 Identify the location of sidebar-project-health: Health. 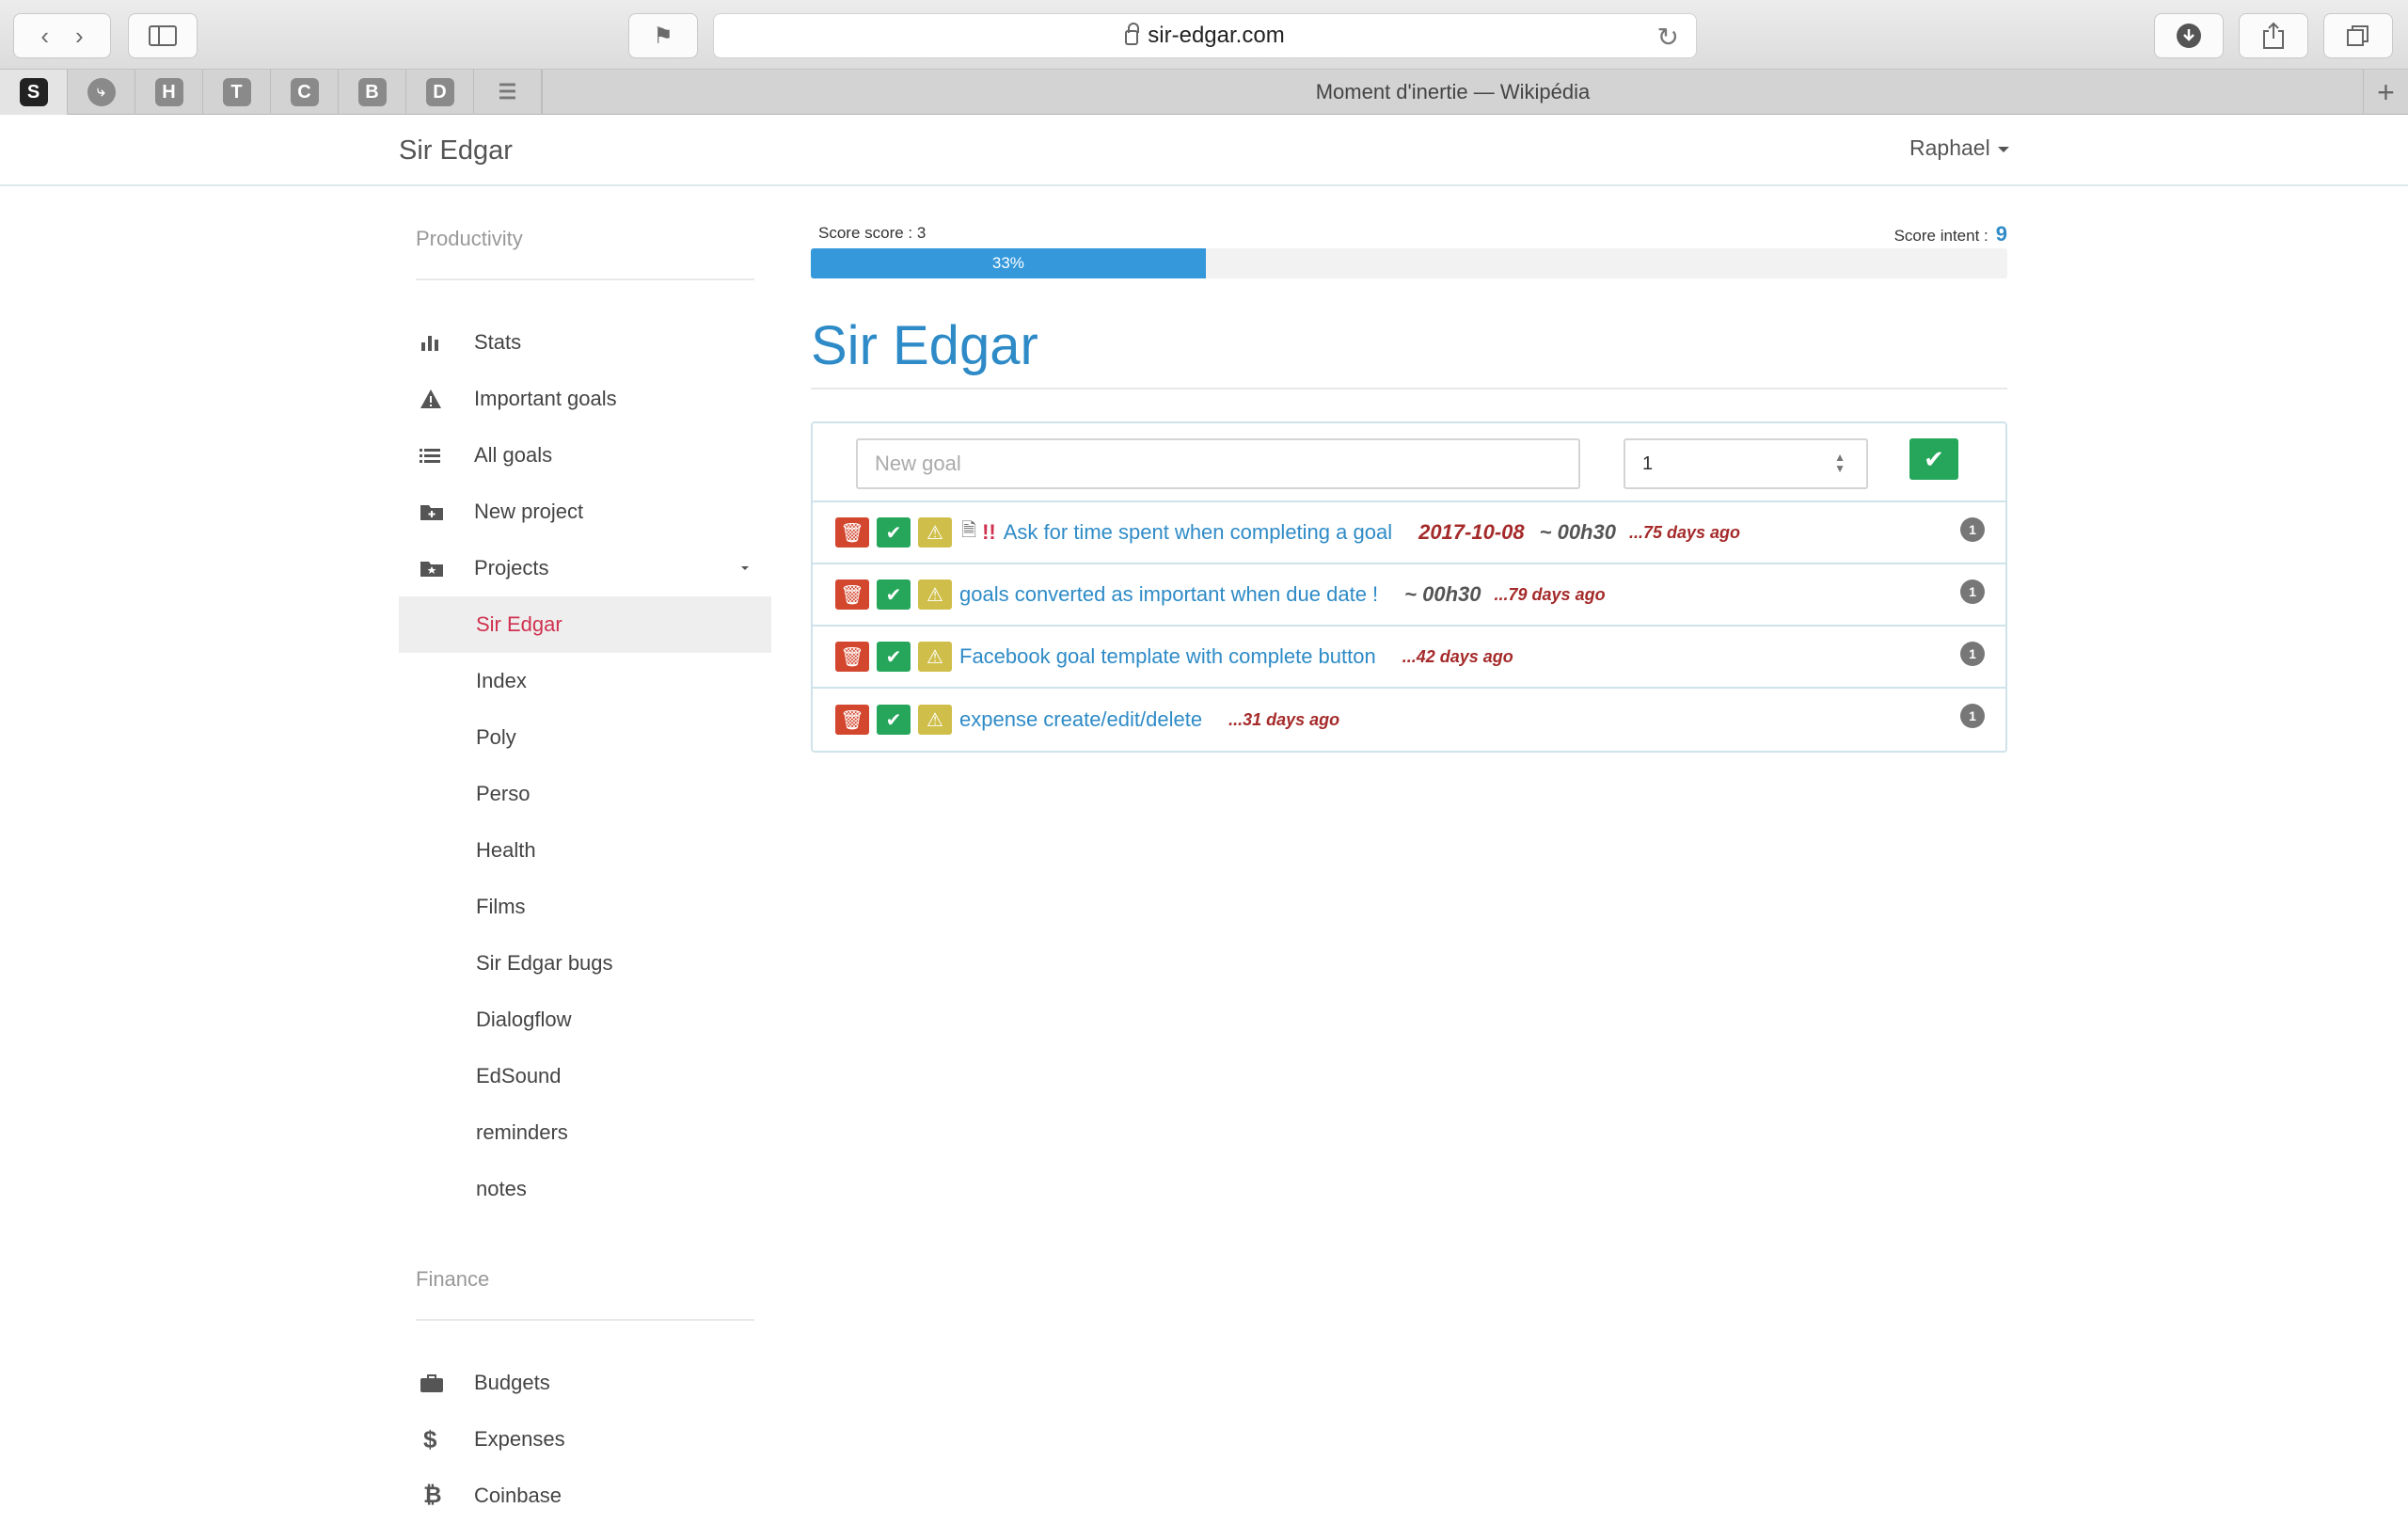
(585, 851).